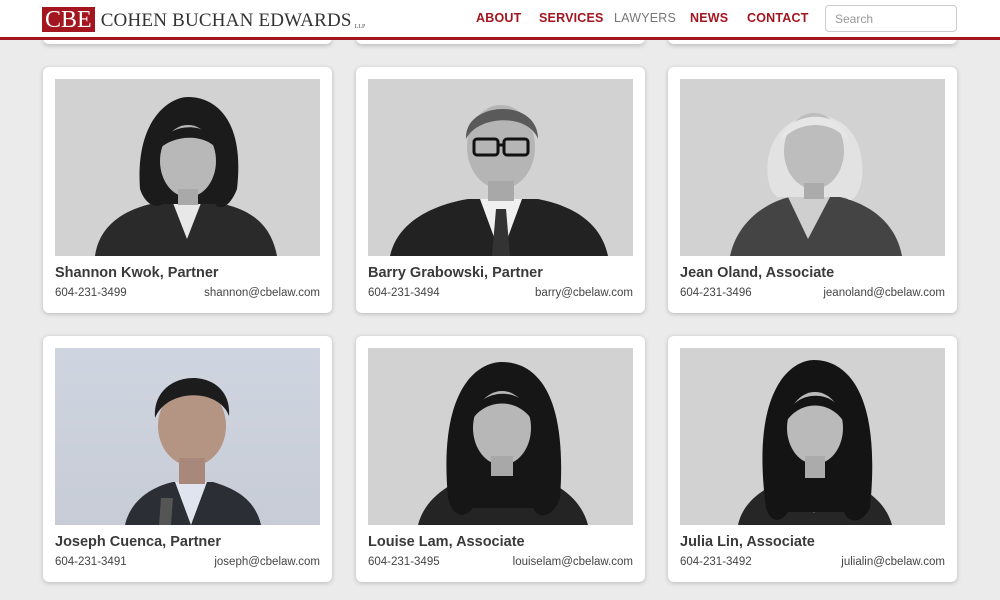 The height and width of the screenshot is (600, 1000). What do you see at coordinates (716, 293) in the screenshot?
I see `lawyer-phone: 604-231-3496` at bounding box center [716, 293].